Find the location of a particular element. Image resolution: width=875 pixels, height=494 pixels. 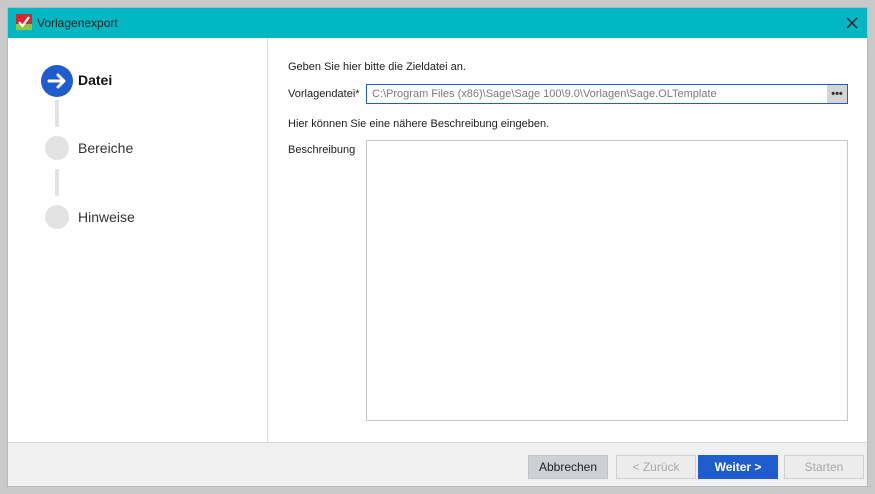

step-label-bereiche: Bereiche is located at coordinates (106, 148).